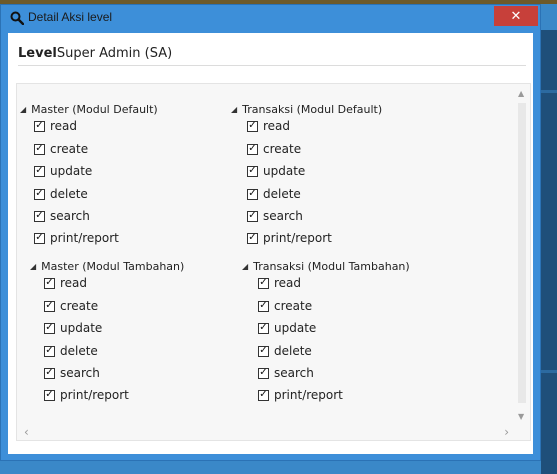  What do you see at coordinates (506, 432) in the screenshot?
I see `scroll-right-icon: ›` at bounding box center [506, 432].